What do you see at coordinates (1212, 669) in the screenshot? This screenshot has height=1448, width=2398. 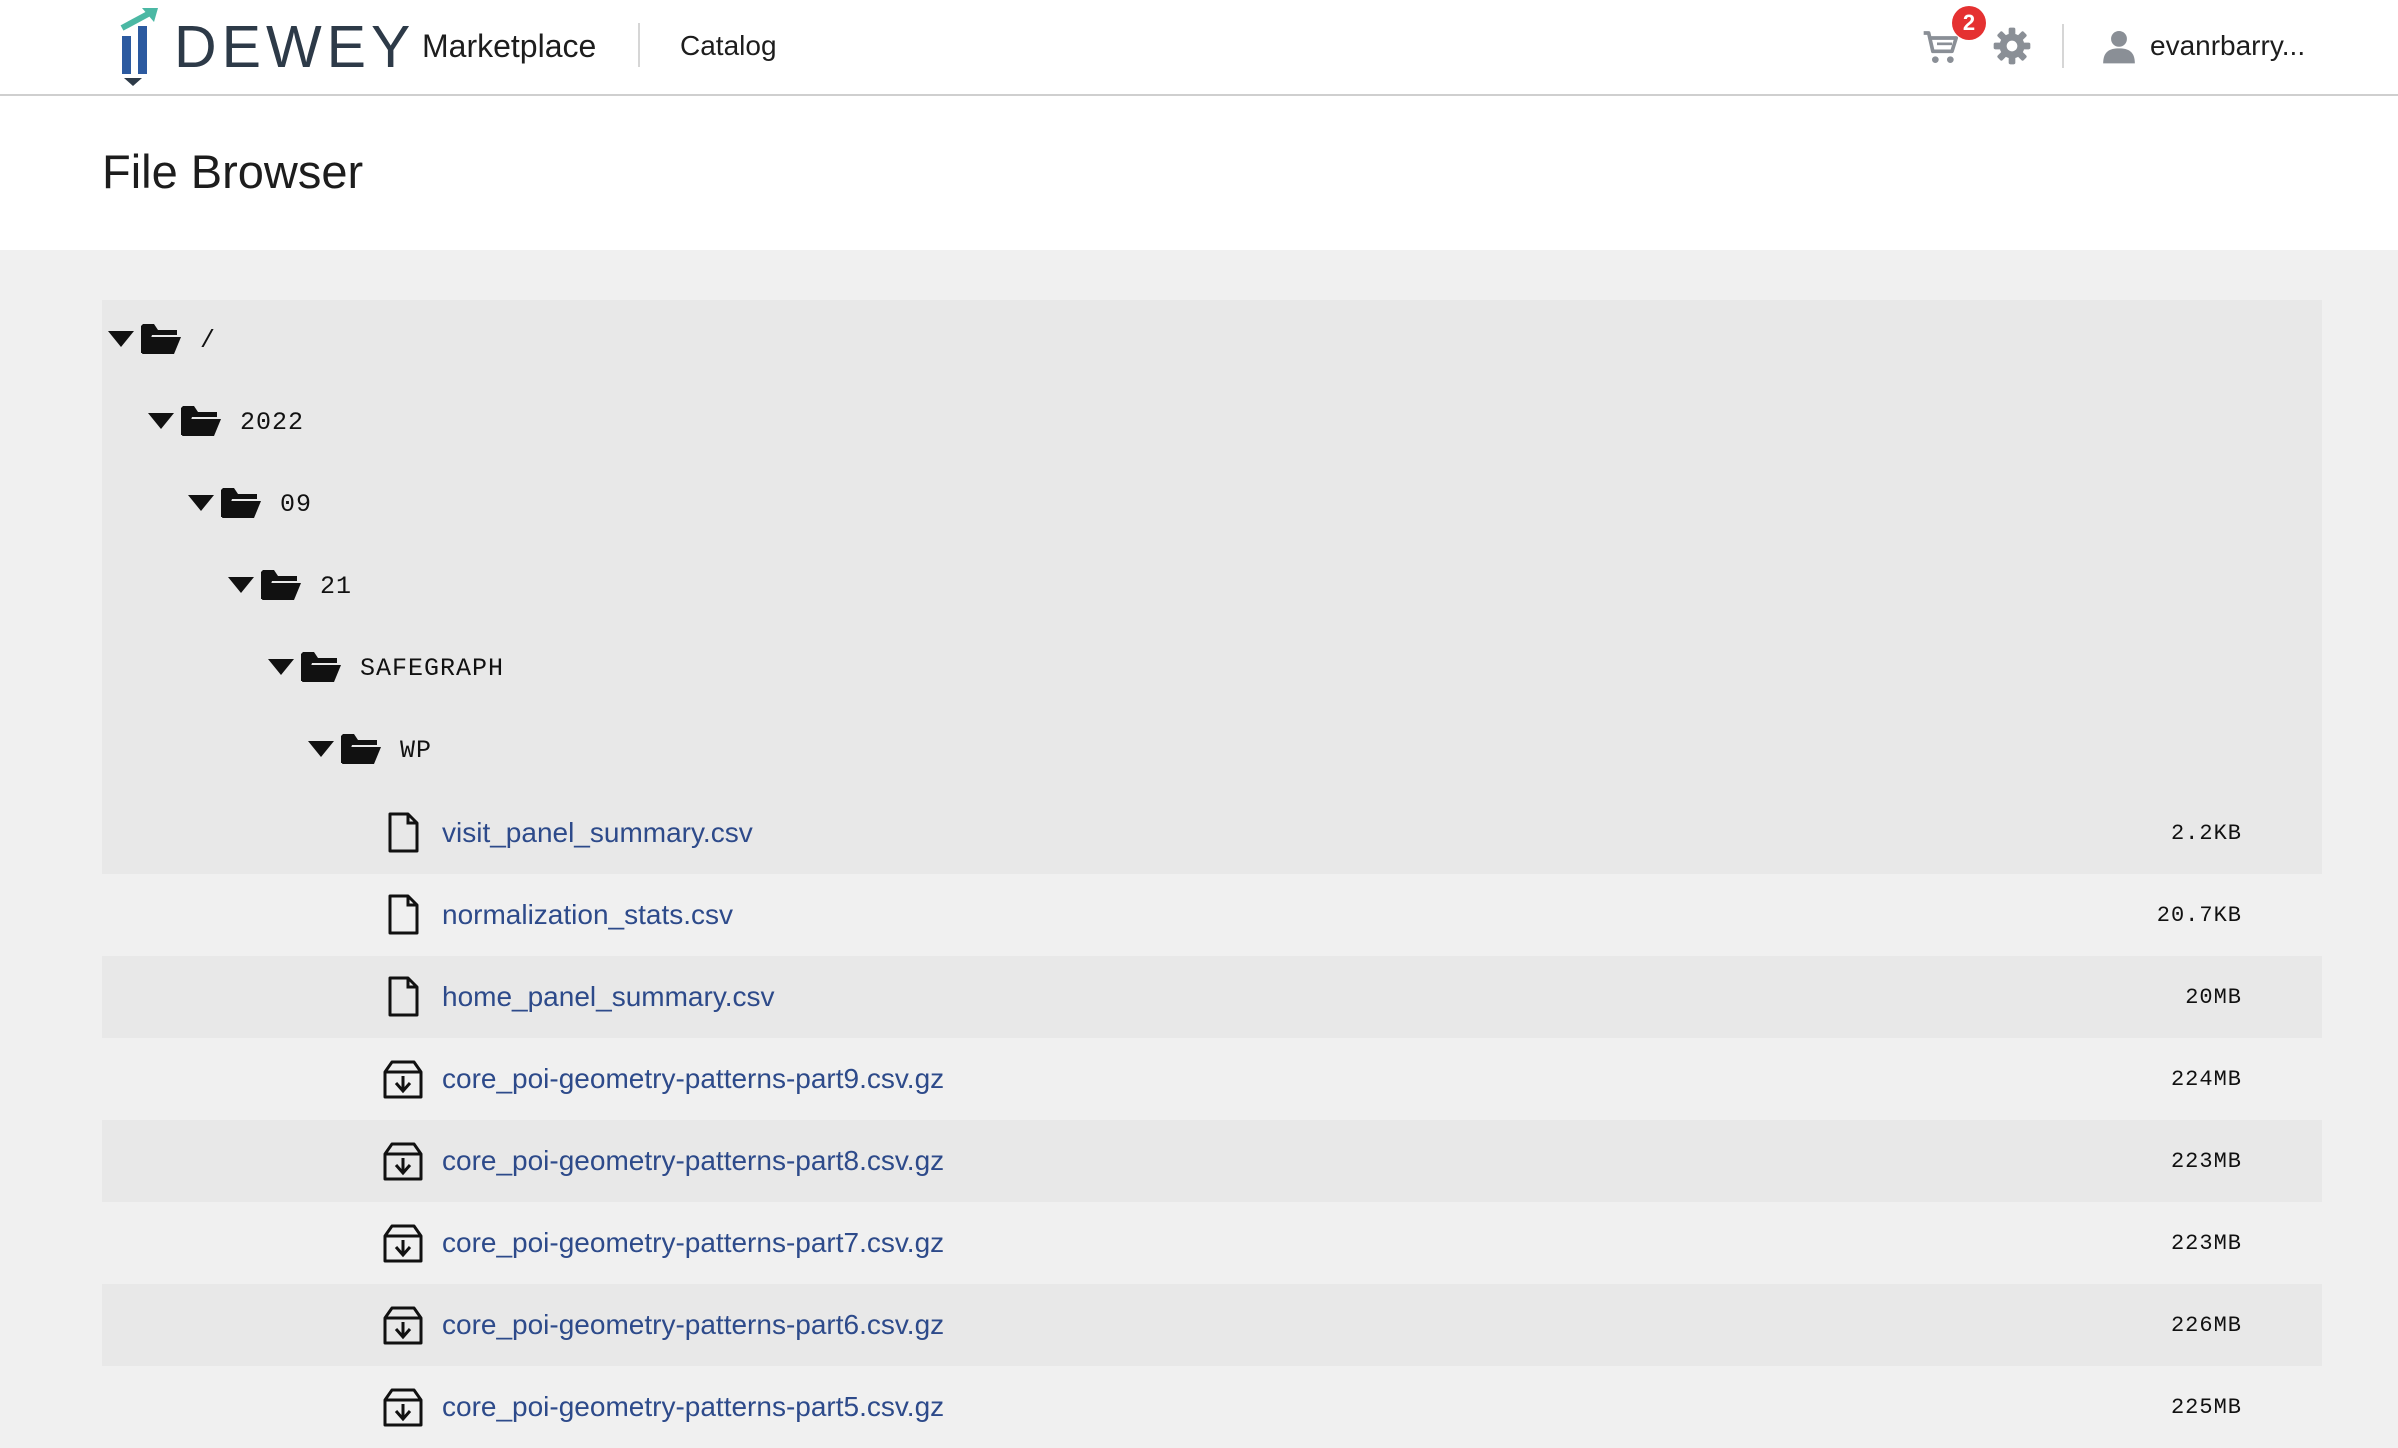 I see `folder-row-safegraph: SAFEGRAPH` at bounding box center [1212, 669].